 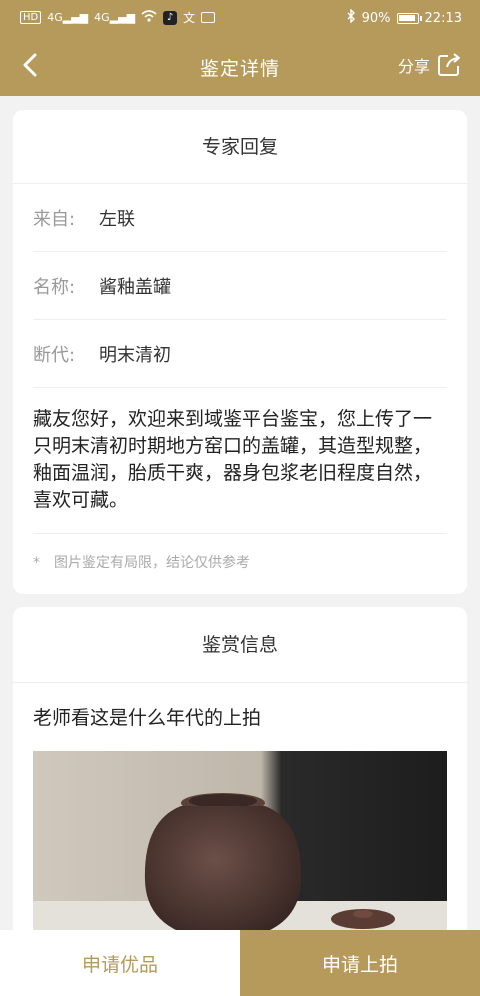 What do you see at coordinates (54, 219) in the screenshot?
I see `source-label: 来自:` at bounding box center [54, 219].